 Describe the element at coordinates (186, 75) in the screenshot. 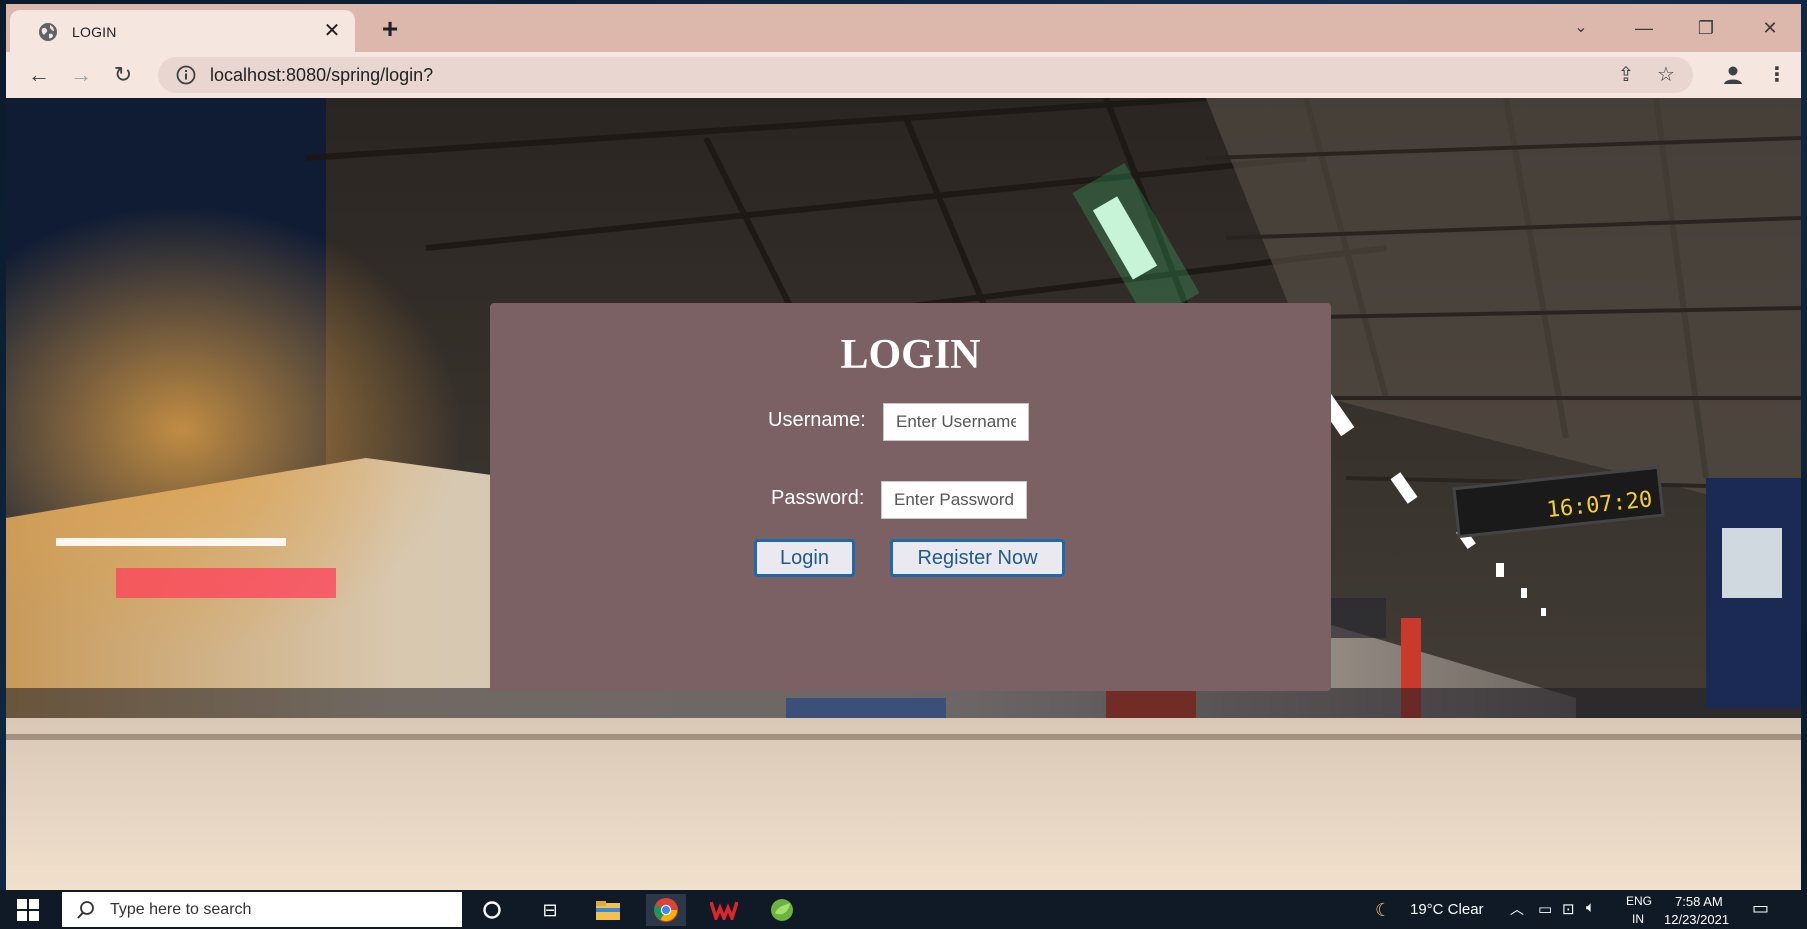

I see `info-icon` at that location.